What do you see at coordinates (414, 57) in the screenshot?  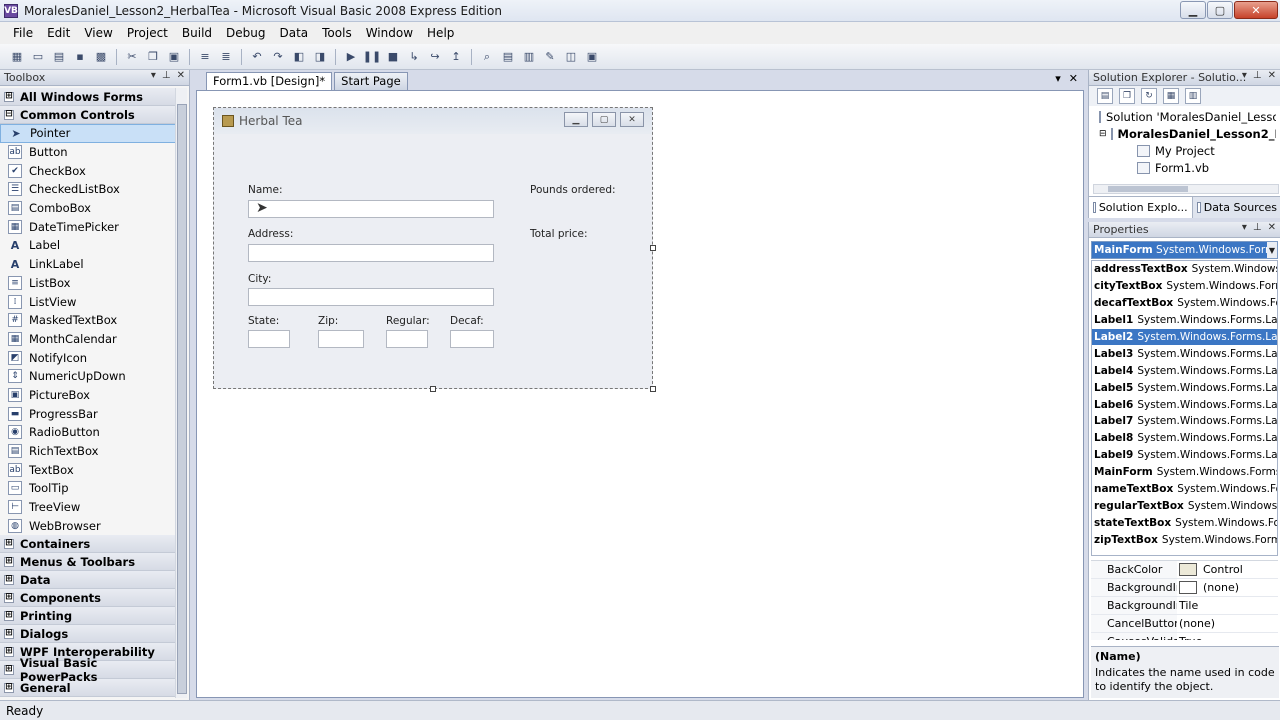 I see `step-into-icon: ↳` at bounding box center [414, 57].